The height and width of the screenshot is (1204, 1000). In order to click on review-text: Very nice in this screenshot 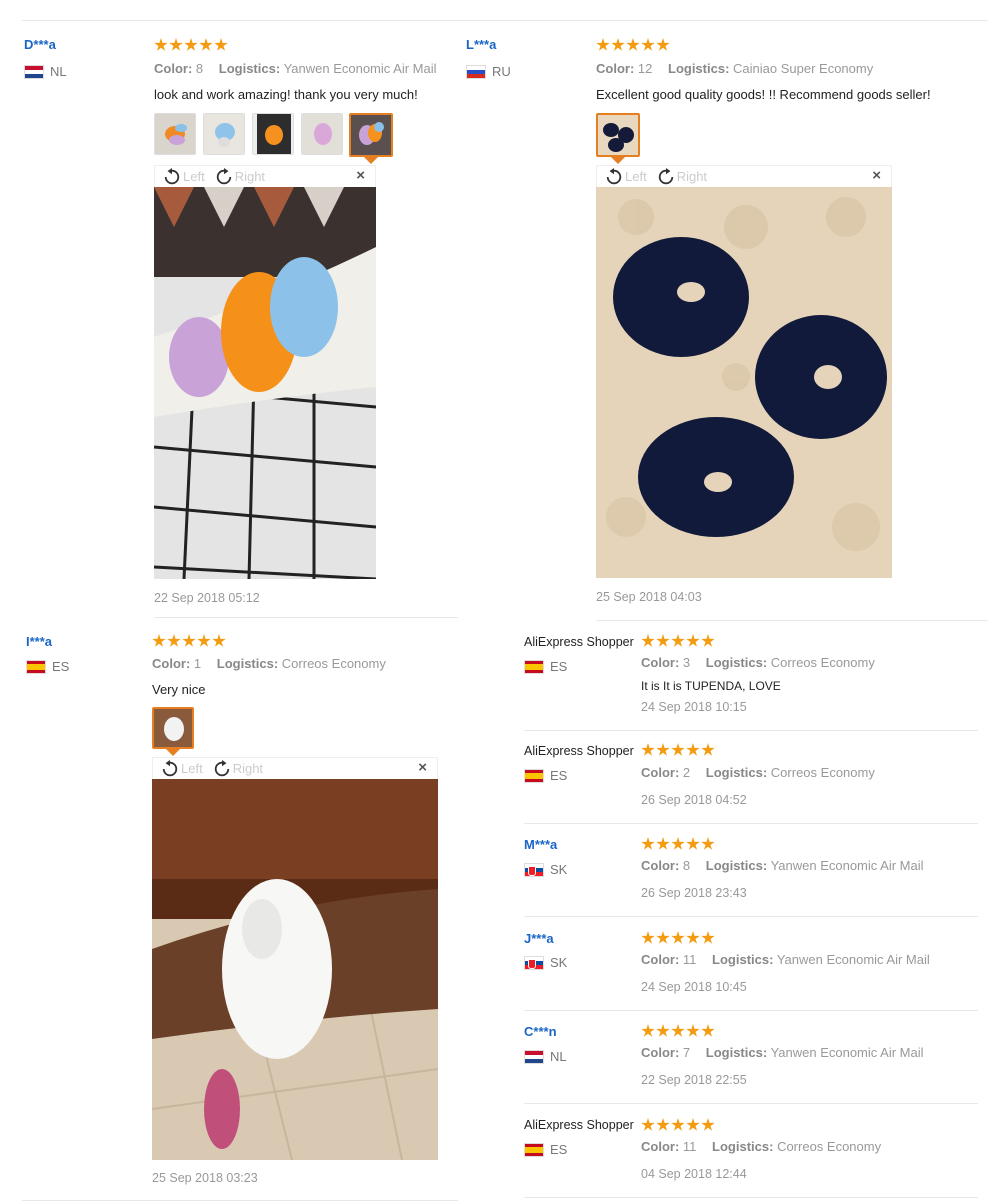, I will do `click(179, 689)`.